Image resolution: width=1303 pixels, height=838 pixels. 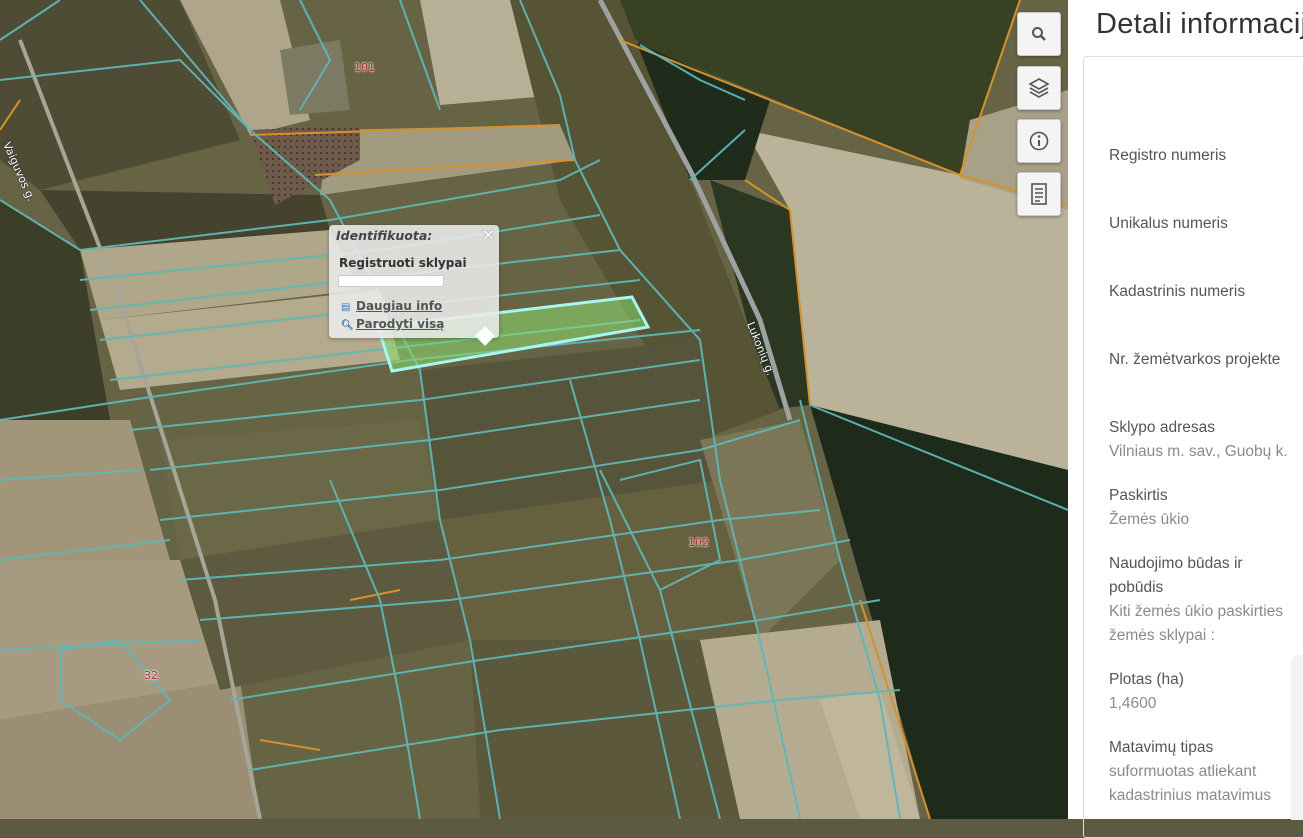 What do you see at coordinates (1162, 427) in the screenshot?
I see `field-label-sklypo-adresas: Sklypo adresas` at bounding box center [1162, 427].